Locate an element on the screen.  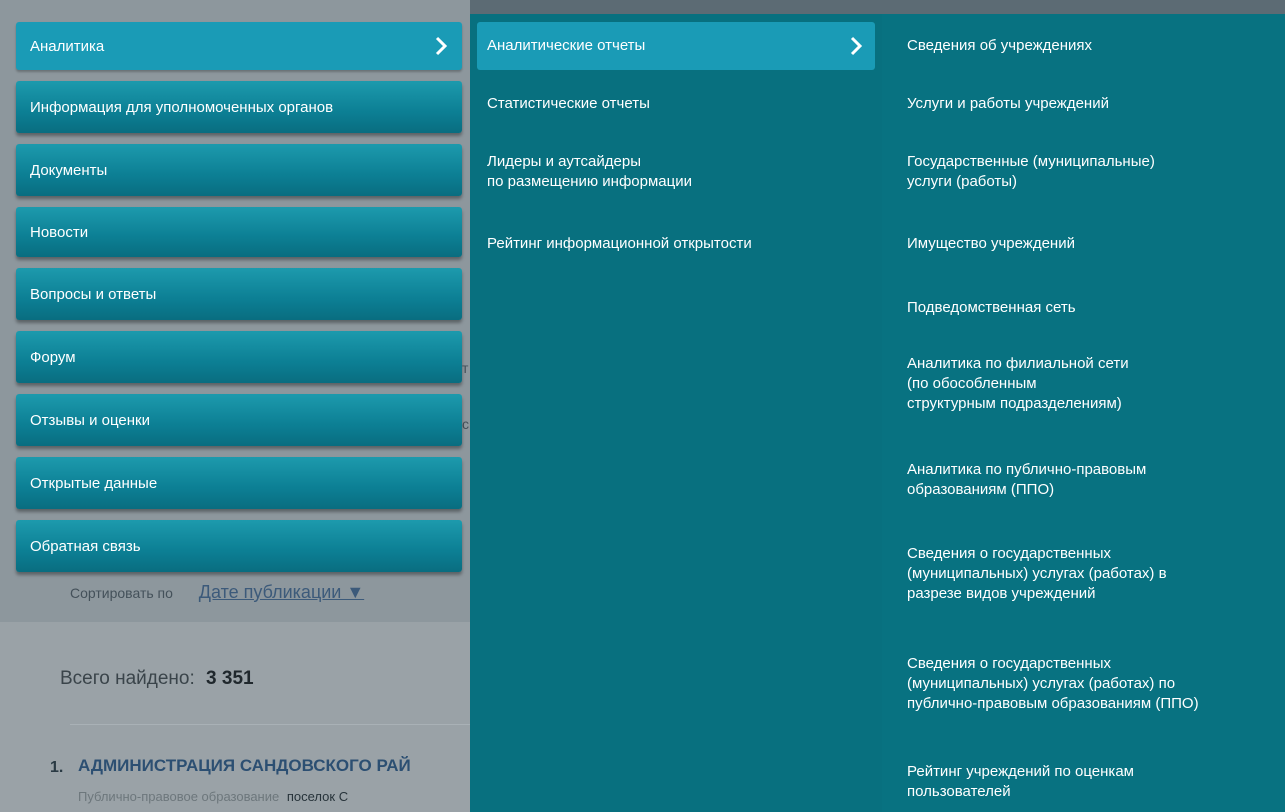
result-sub-label: Публично-правовое образование is located at coordinates (179, 796).